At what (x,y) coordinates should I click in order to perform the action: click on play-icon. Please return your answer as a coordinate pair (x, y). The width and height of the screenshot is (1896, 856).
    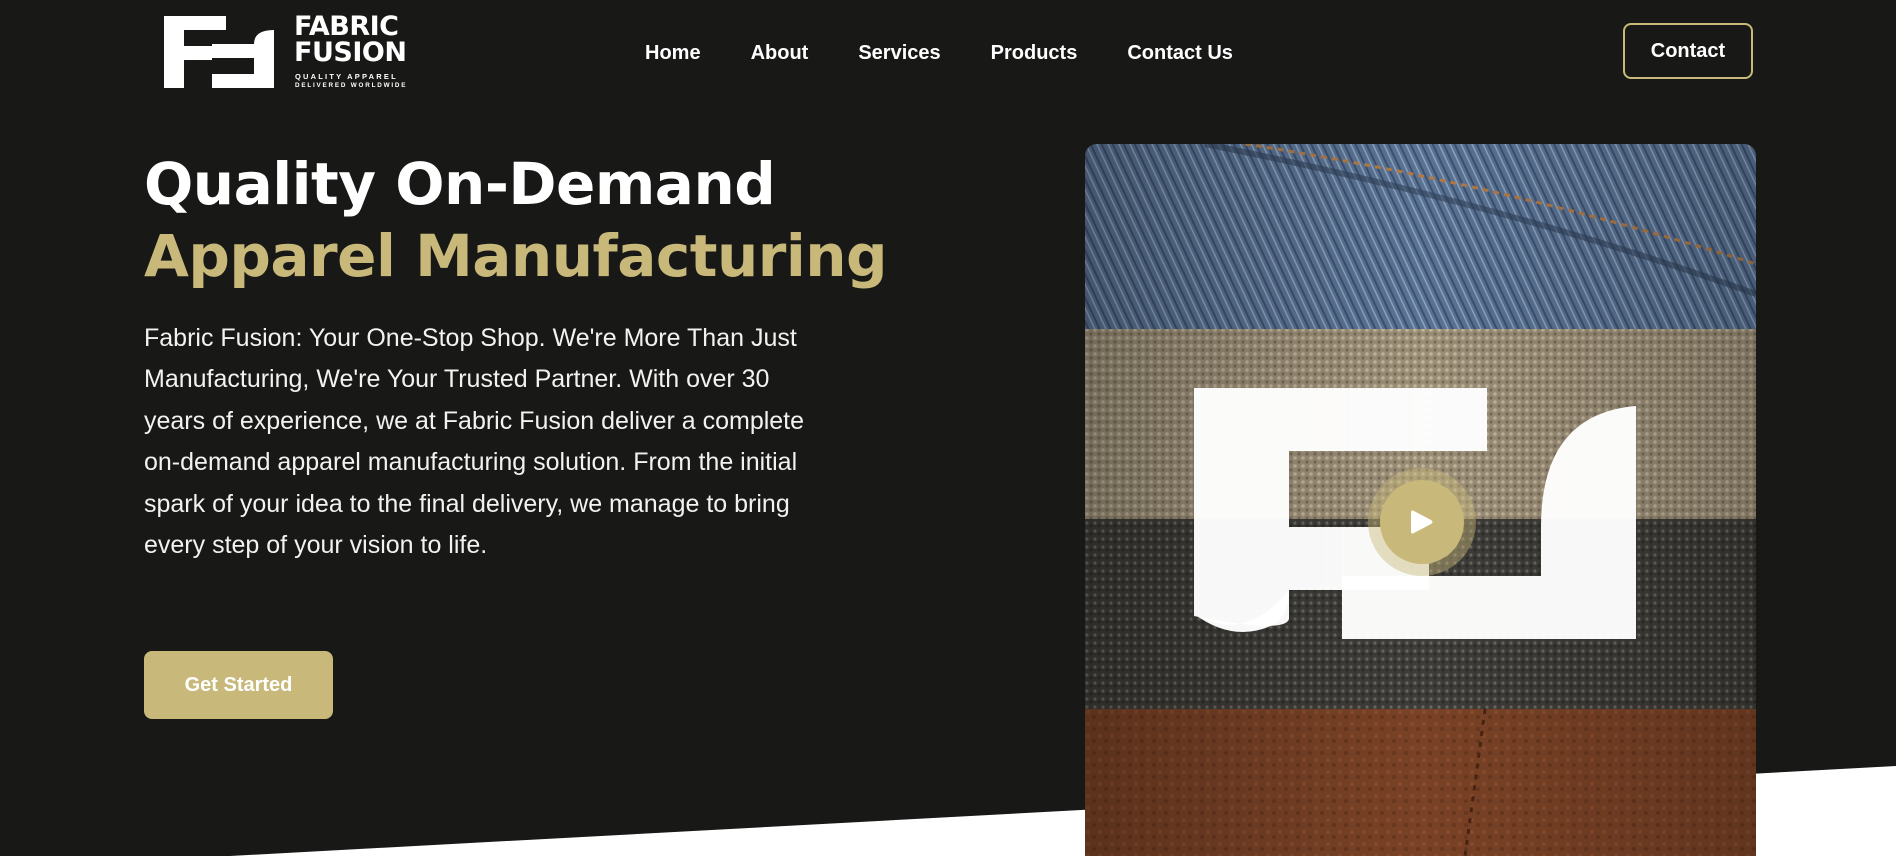
    Looking at the image, I should click on (1422, 522).